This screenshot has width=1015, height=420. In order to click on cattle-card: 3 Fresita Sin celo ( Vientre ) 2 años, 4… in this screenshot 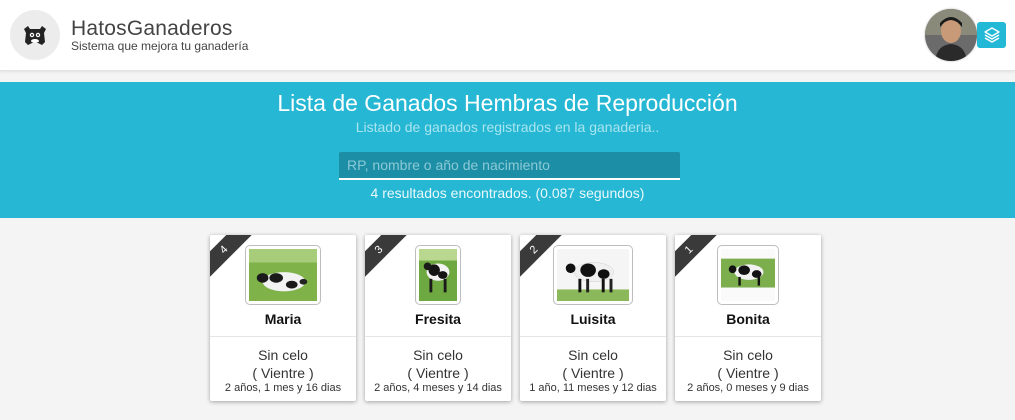, I will do `click(438, 318)`.